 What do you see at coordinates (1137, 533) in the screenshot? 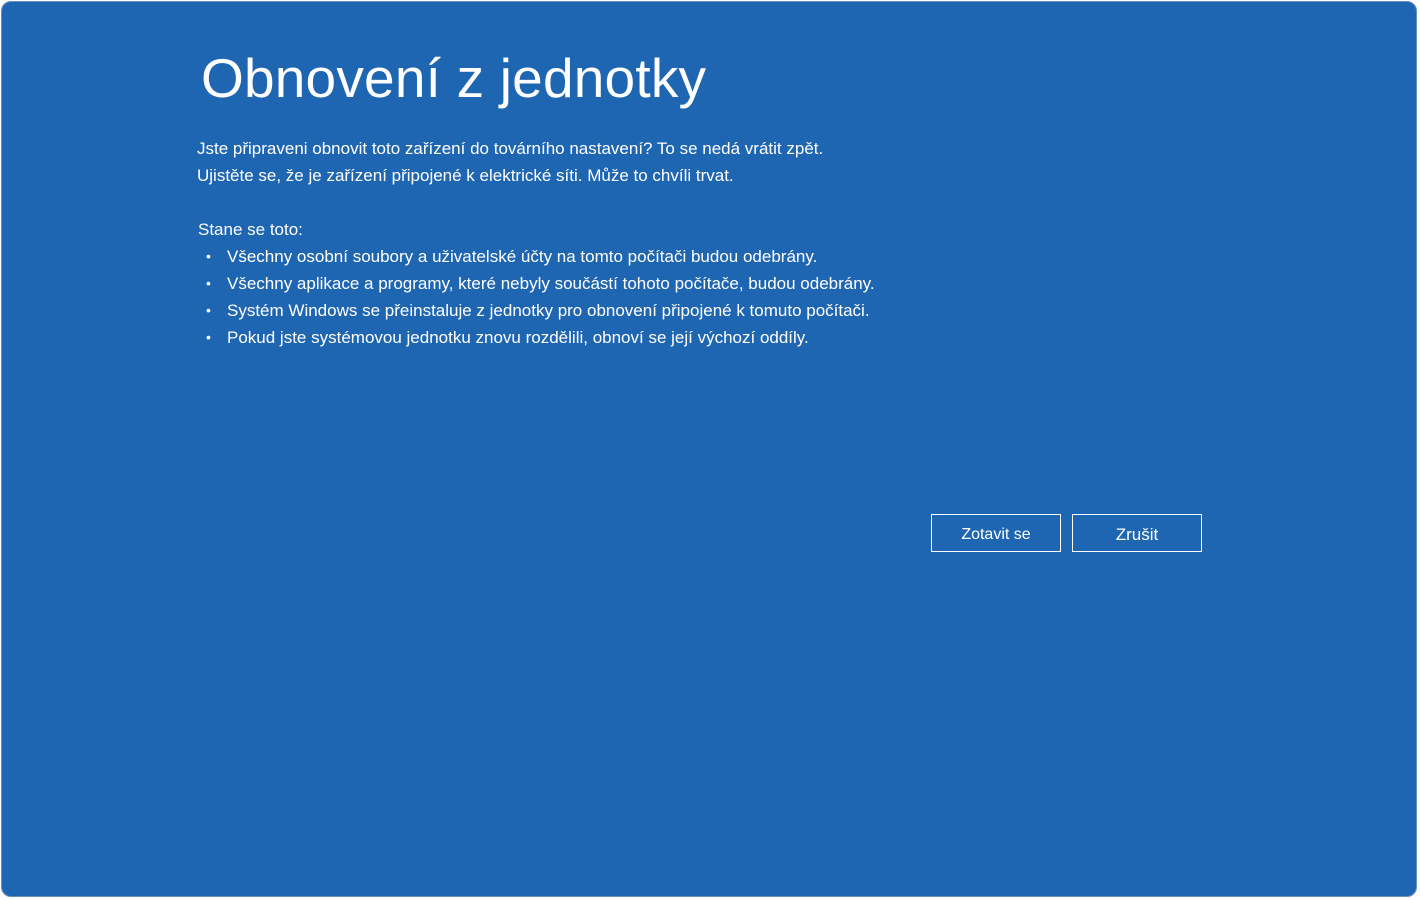
I see `cancel-button: Zrušit` at bounding box center [1137, 533].